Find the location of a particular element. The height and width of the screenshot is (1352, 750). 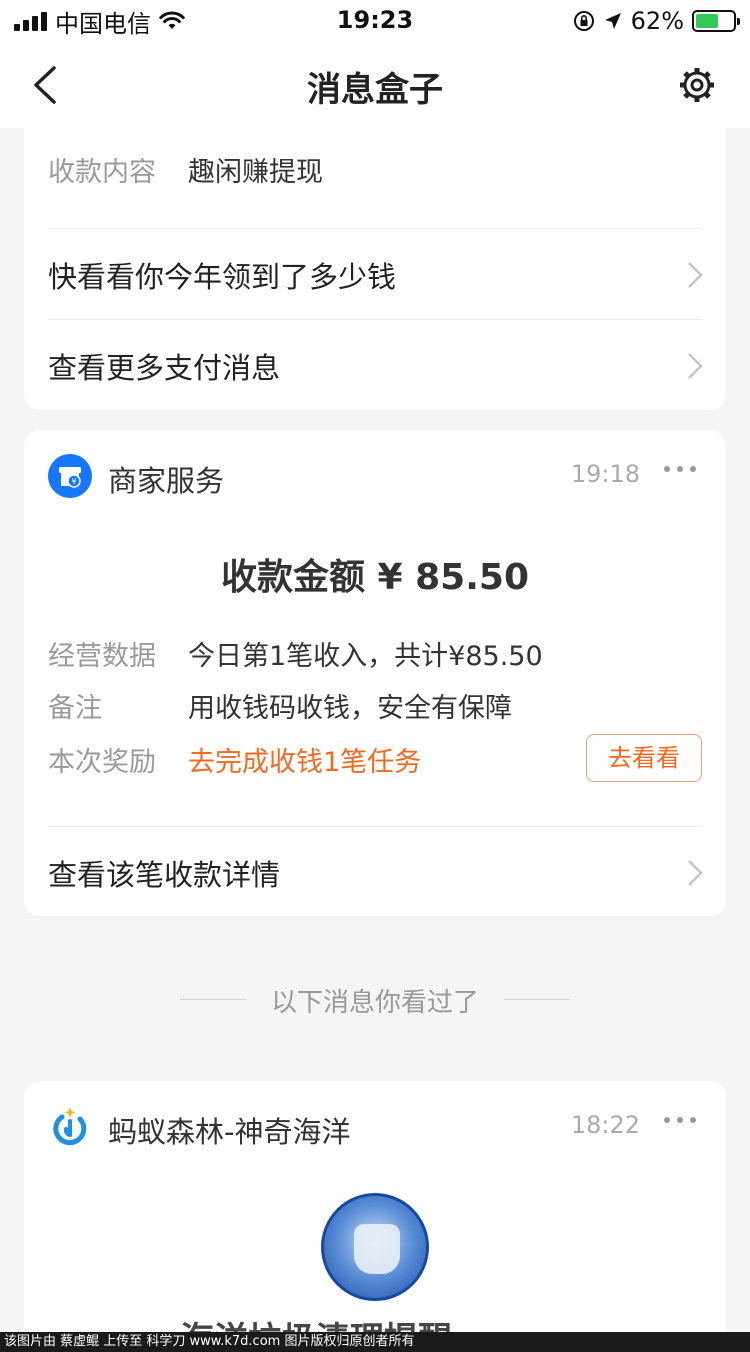

battery-fill is located at coordinates (707, 21).